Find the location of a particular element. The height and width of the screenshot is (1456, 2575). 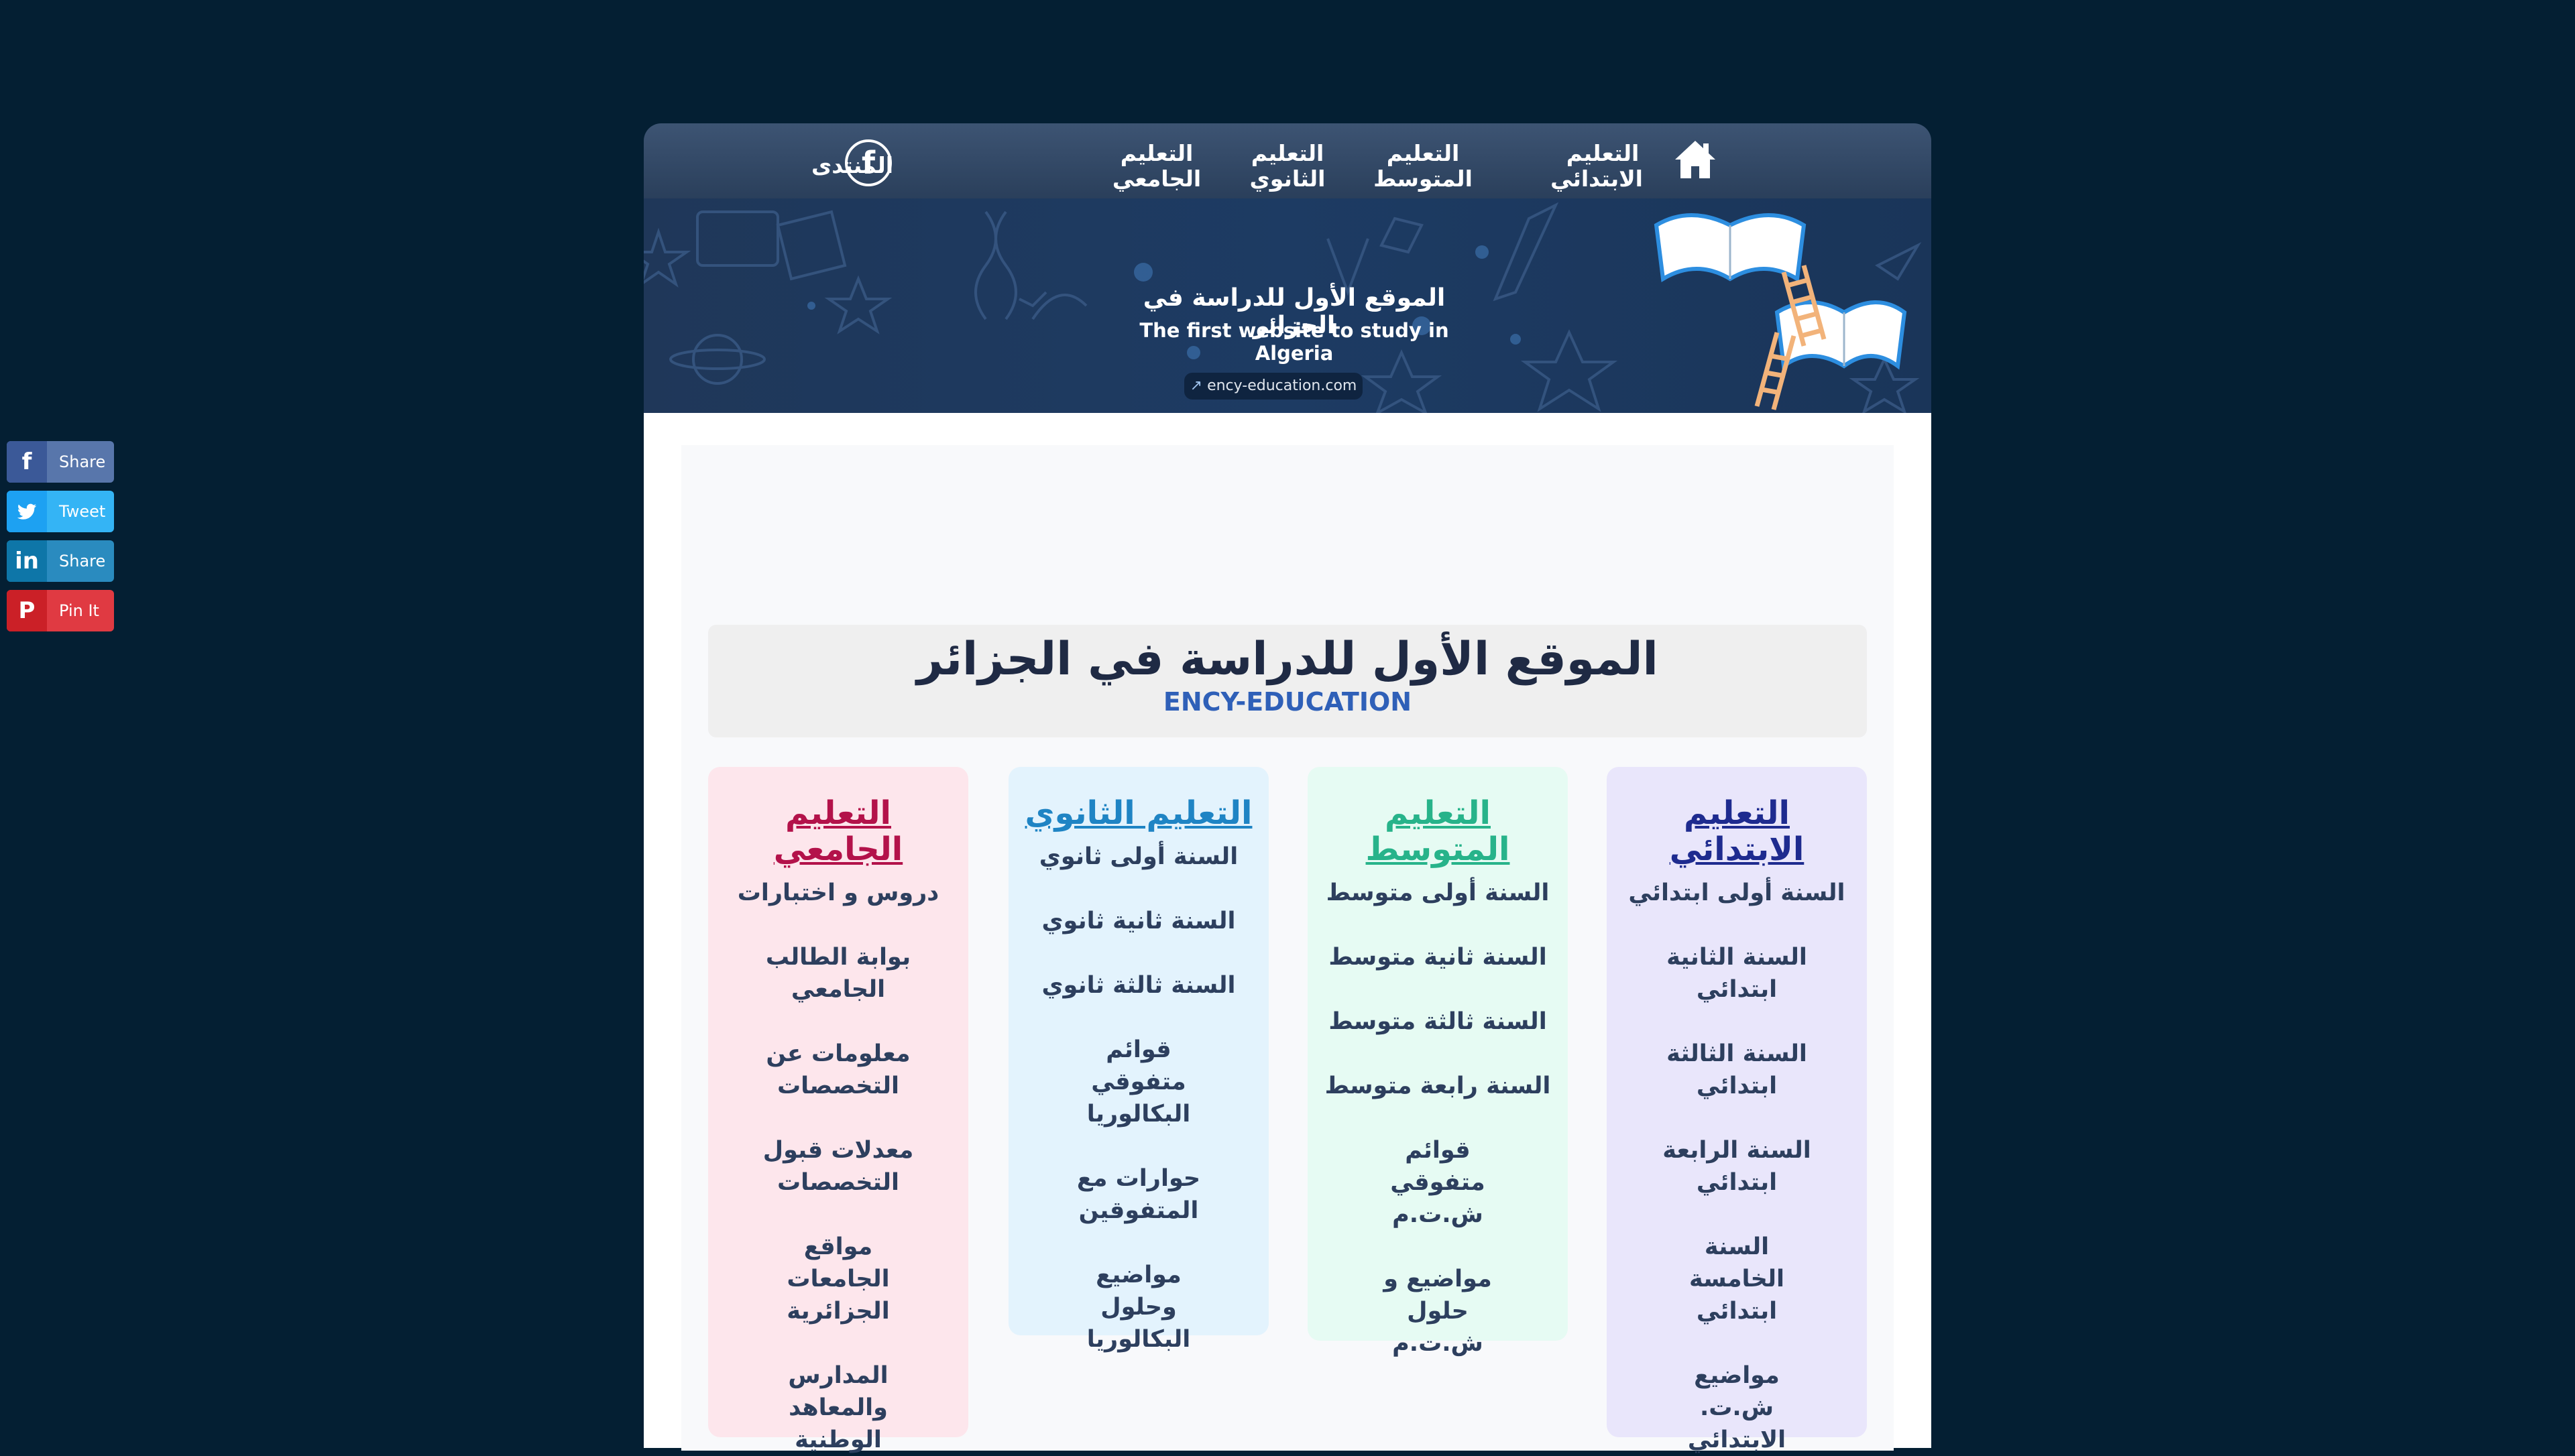

nav-item-secondary: التعليم الثانوي is located at coordinates (1287, 166).